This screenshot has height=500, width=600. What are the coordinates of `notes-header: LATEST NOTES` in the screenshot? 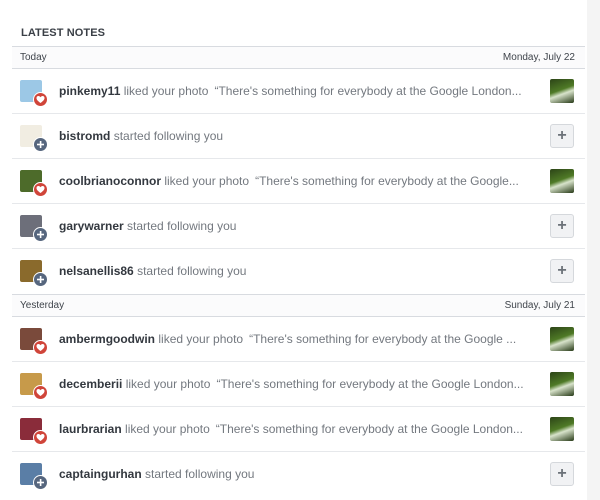 It's located at (300, 23).